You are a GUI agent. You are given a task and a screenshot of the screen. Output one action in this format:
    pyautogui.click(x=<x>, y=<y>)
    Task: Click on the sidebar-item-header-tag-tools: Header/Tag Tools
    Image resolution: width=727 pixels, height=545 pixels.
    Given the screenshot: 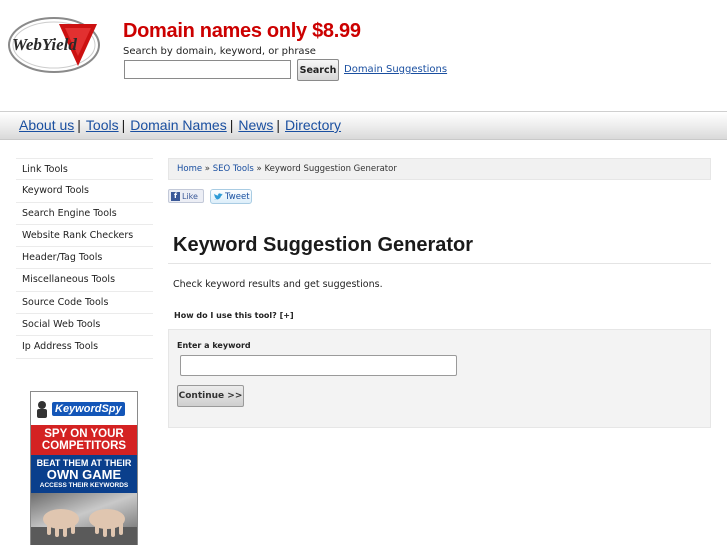 What is the action you would take?
    pyautogui.click(x=84, y=258)
    